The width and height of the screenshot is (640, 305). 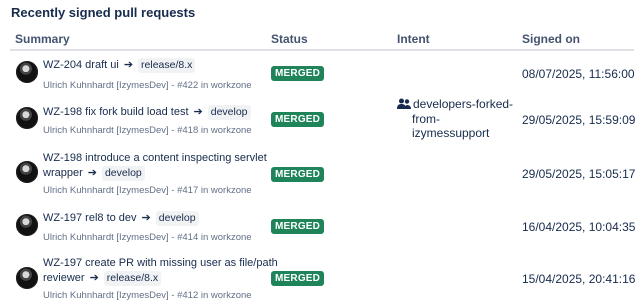 I want to click on pr-title-line: WZ-197 rel8 to dev ➔ develop, so click(x=121, y=218).